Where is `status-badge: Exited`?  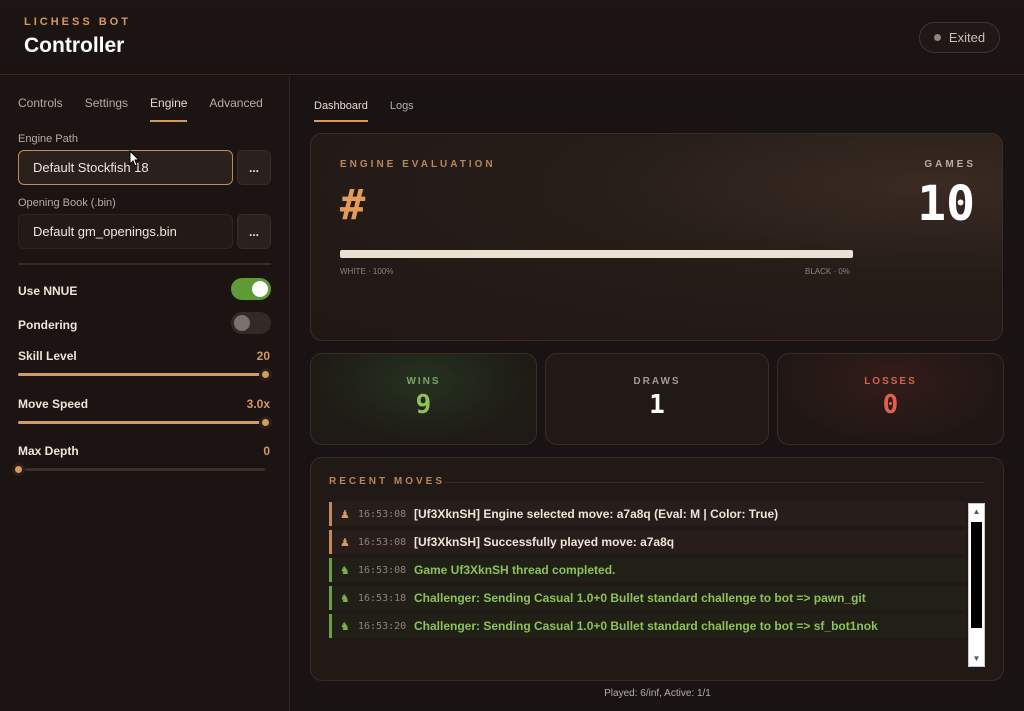
status-badge: Exited is located at coordinates (959, 37).